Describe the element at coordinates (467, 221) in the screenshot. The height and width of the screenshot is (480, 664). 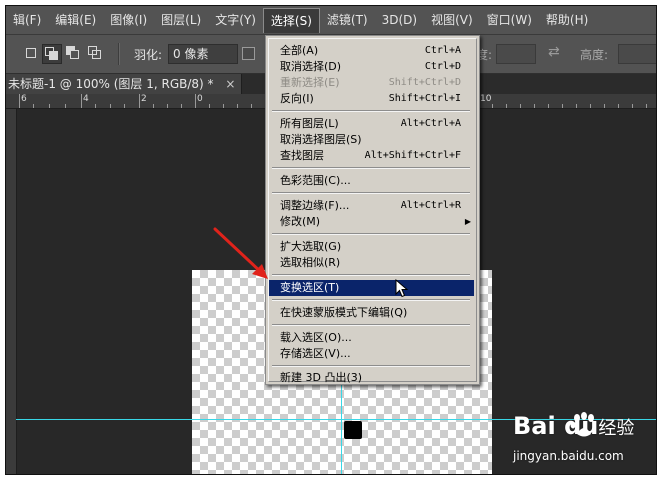
I see `submenu-arrow-icon: ▶` at that location.